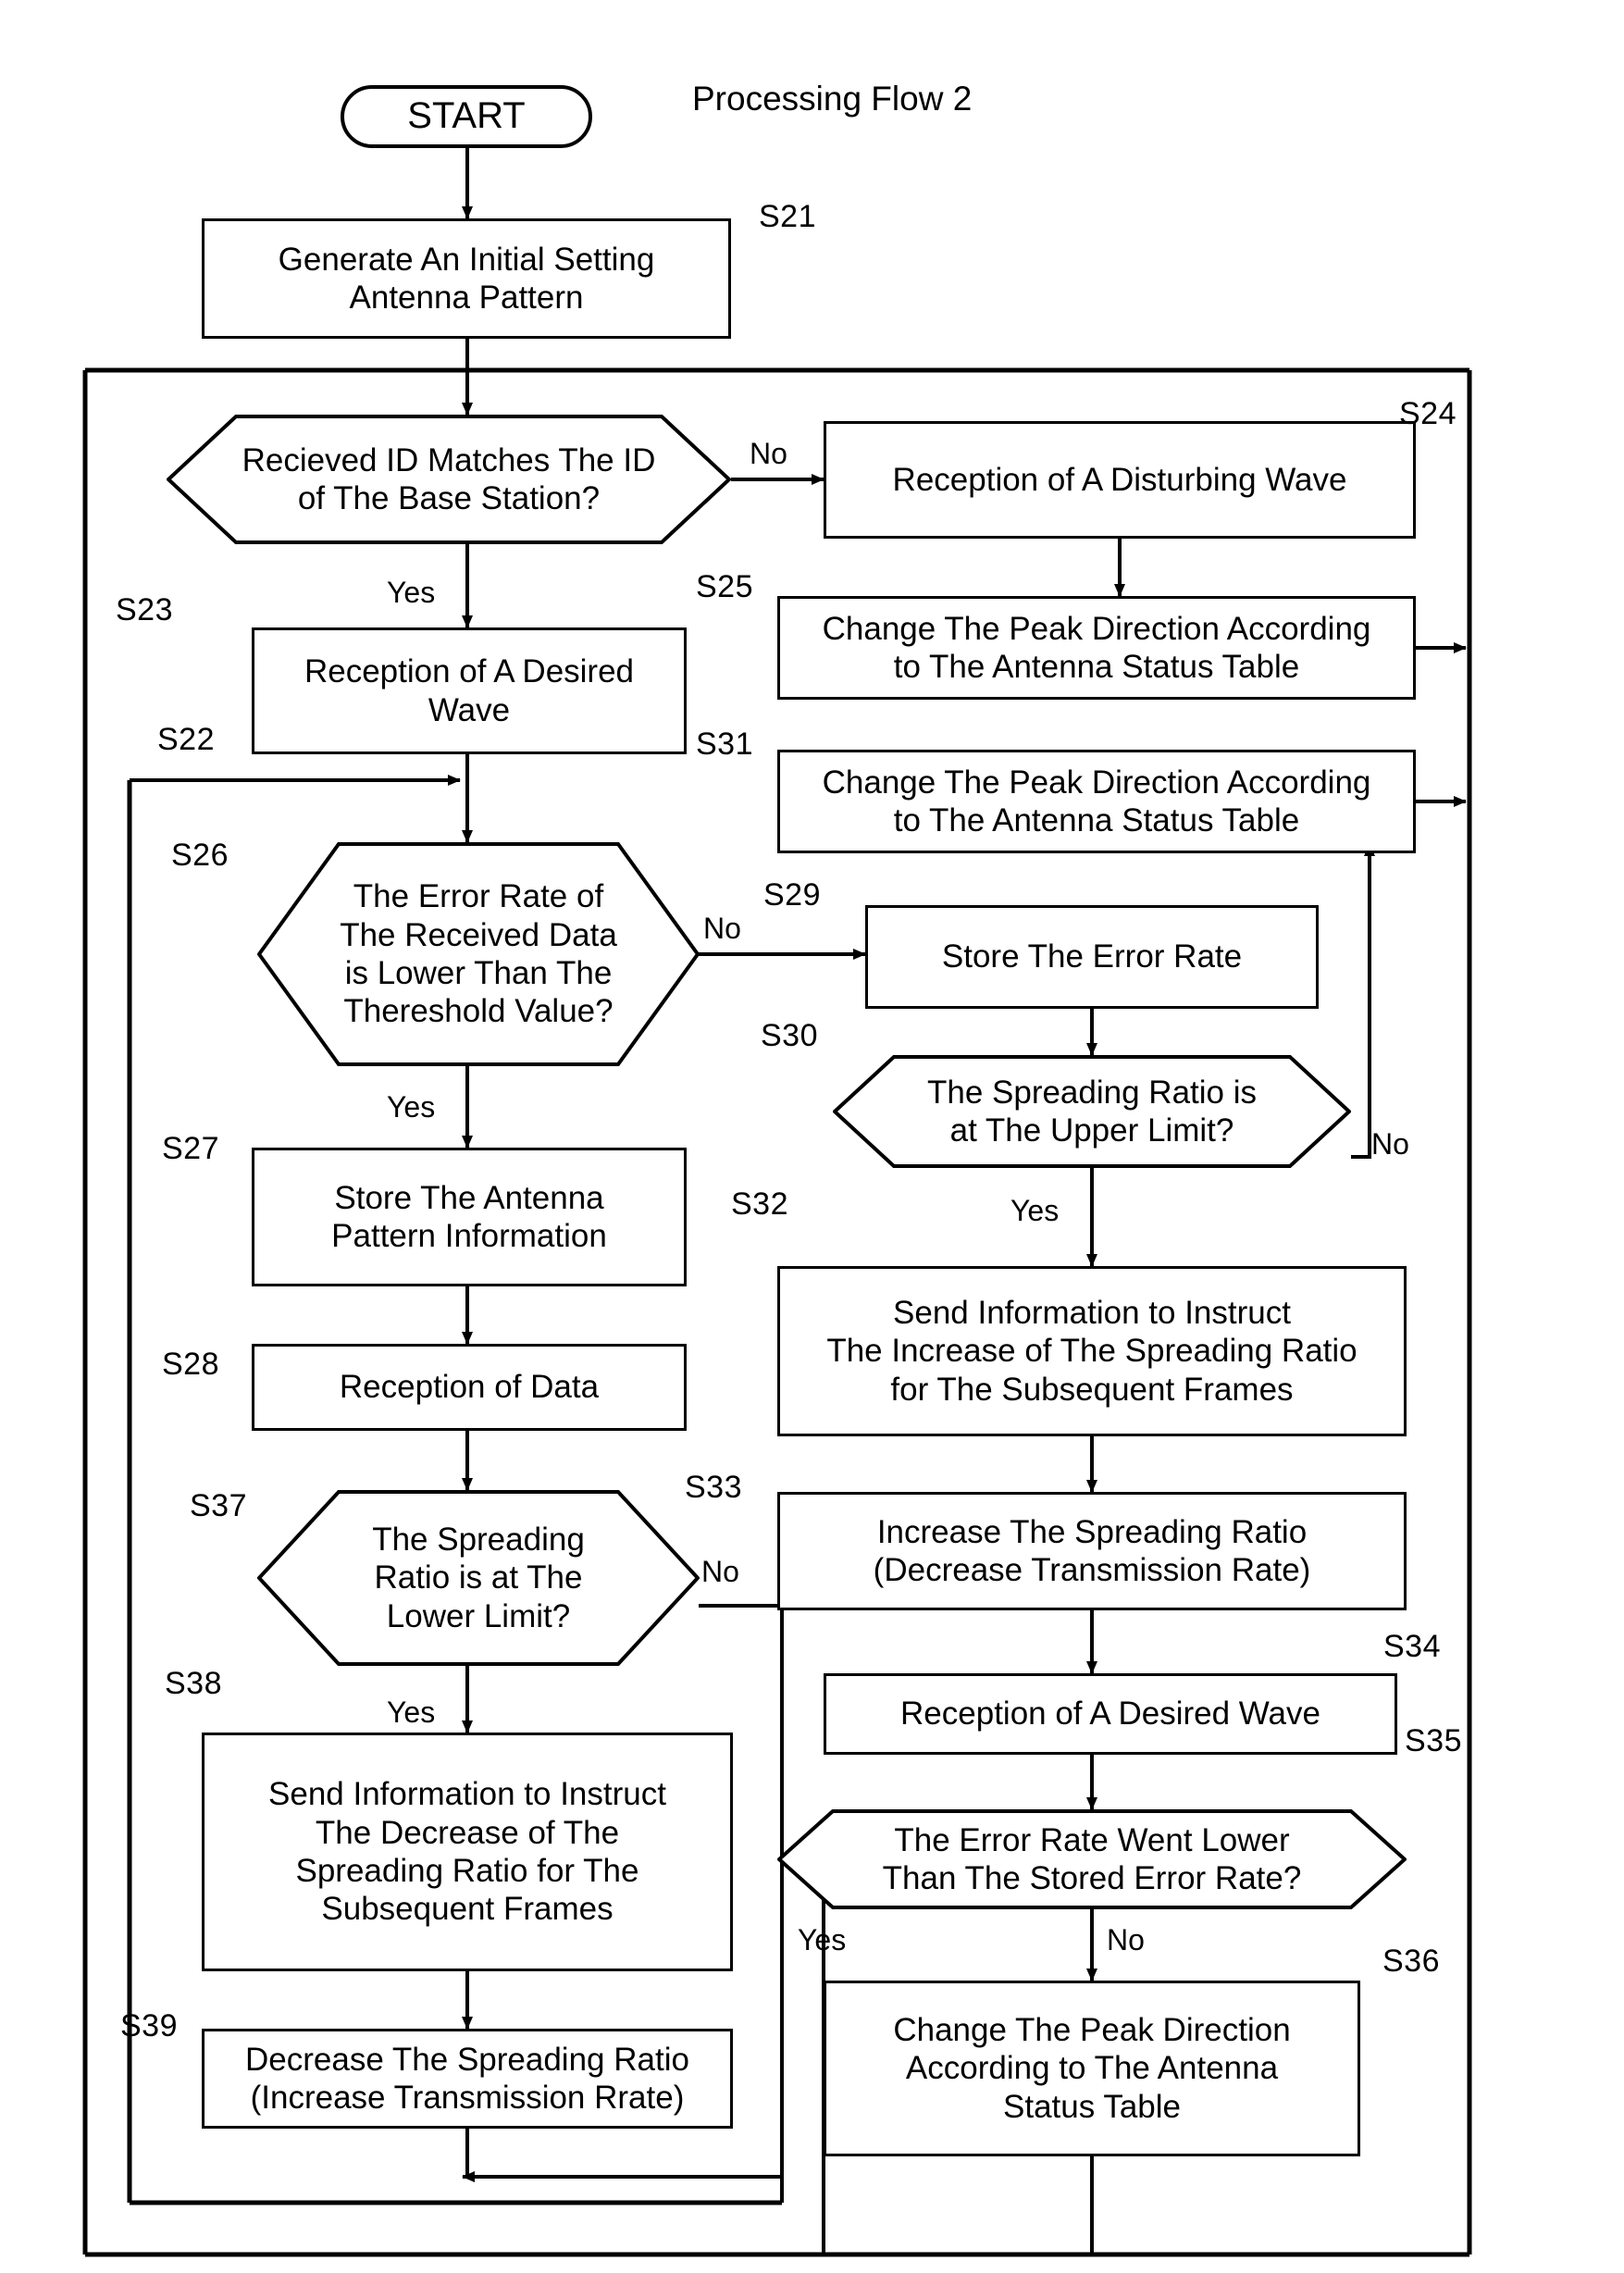 Image resolution: width=1624 pixels, height=2273 pixels. What do you see at coordinates (218, 1505) in the screenshot?
I see `step-tag-s37: S37` at bounding box center [218, 1505].